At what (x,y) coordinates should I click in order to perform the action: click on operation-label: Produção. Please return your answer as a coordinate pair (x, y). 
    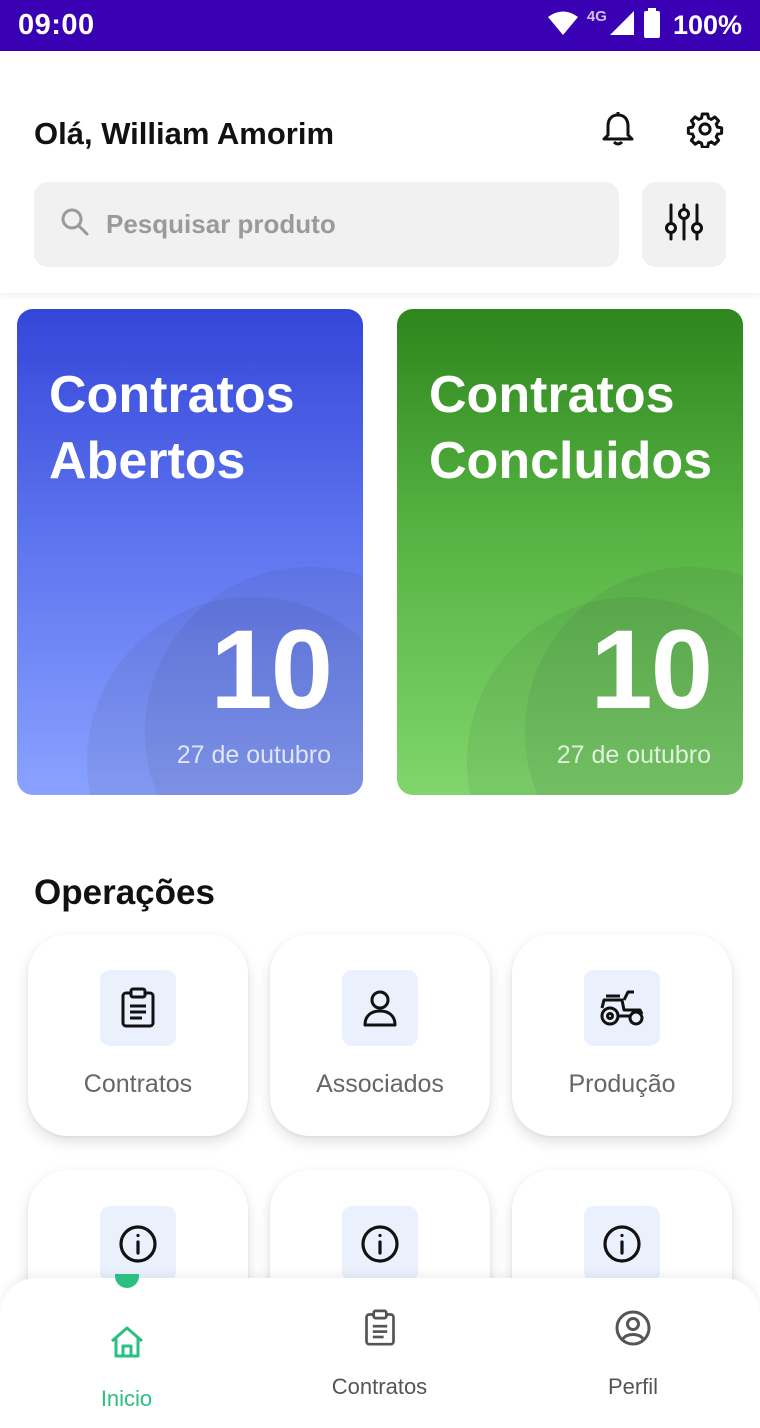
    Looking at the image, I should click on (622, 1084).